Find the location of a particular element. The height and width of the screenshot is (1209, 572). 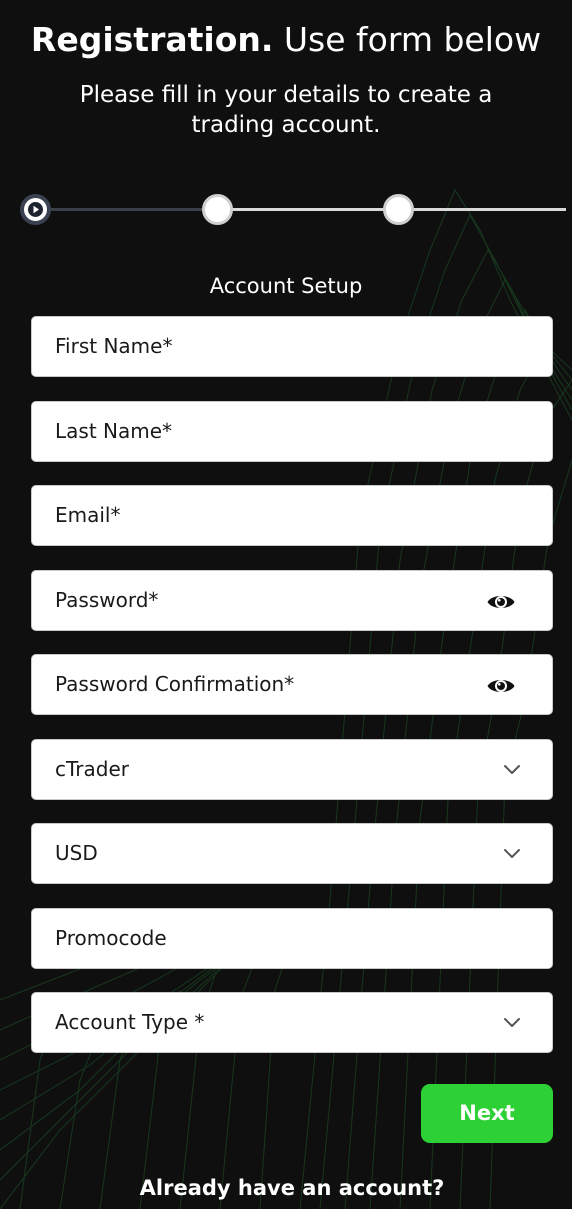

promocode-placeholder: Promocode is located at coordinates (111, 938).